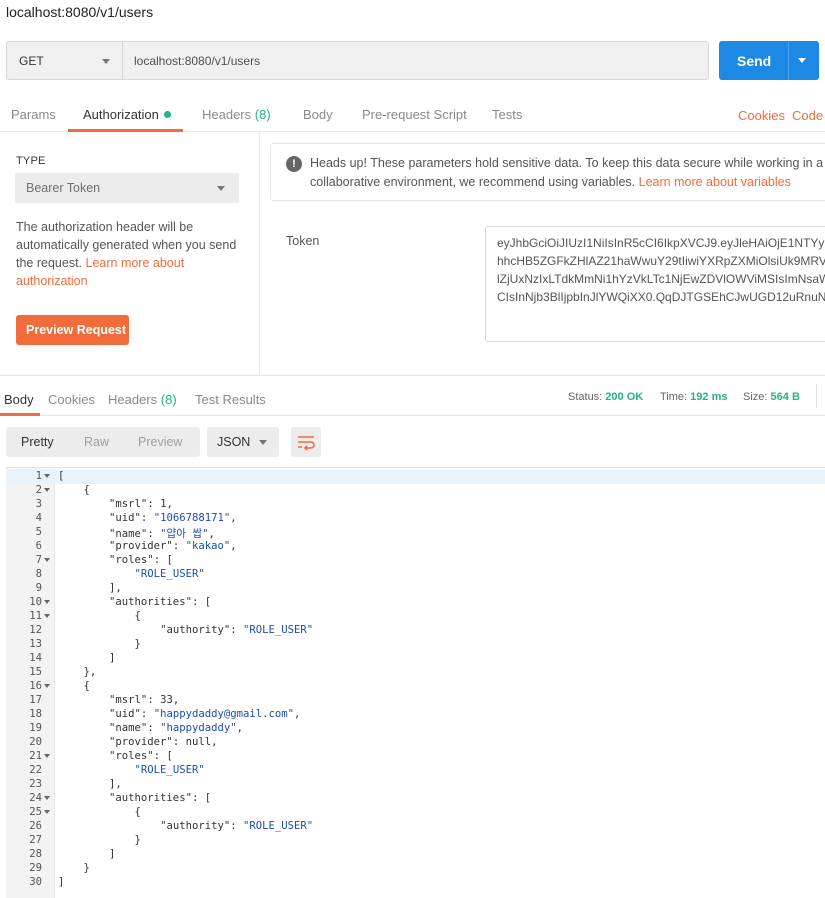  I want to click on code-line: 10 "authorities": [, so click(415, 603).